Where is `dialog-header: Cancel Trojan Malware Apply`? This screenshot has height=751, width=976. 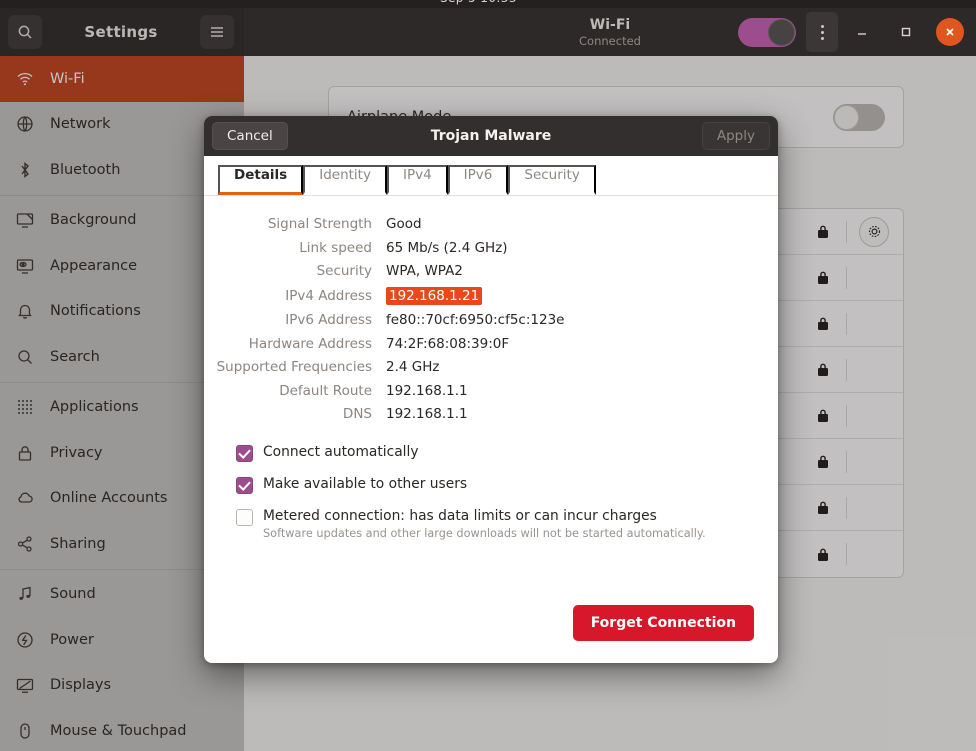
dialog-header: Cancel Trojan Malware Apply is located at coordinates (491, 136).